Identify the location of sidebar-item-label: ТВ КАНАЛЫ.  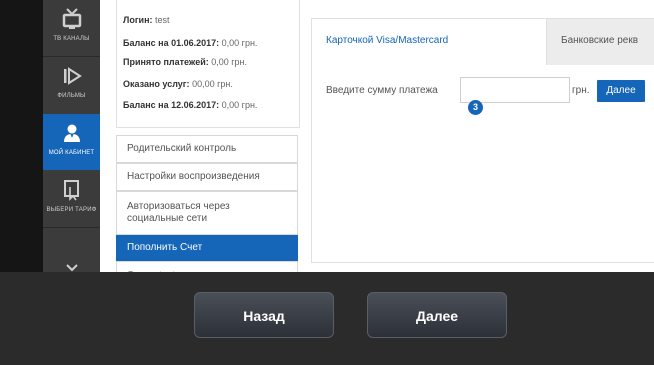
(71, 39).